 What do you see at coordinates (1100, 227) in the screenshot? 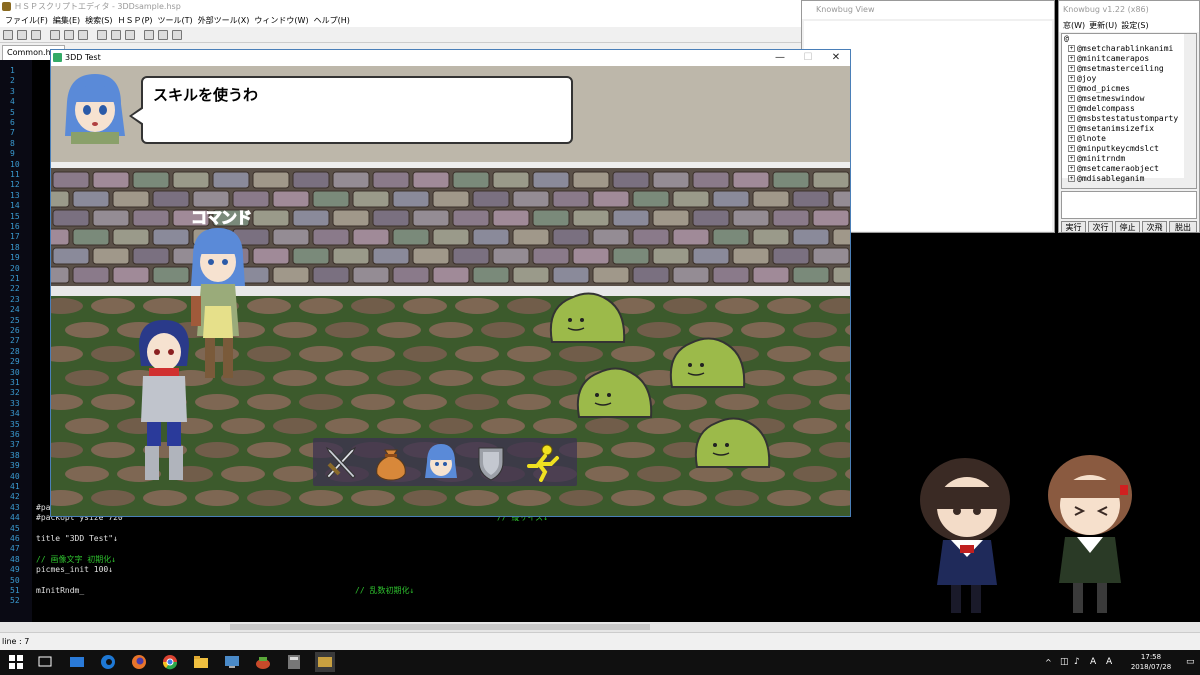
I see `step-button: 次行` at bounding box center [1100, 227].